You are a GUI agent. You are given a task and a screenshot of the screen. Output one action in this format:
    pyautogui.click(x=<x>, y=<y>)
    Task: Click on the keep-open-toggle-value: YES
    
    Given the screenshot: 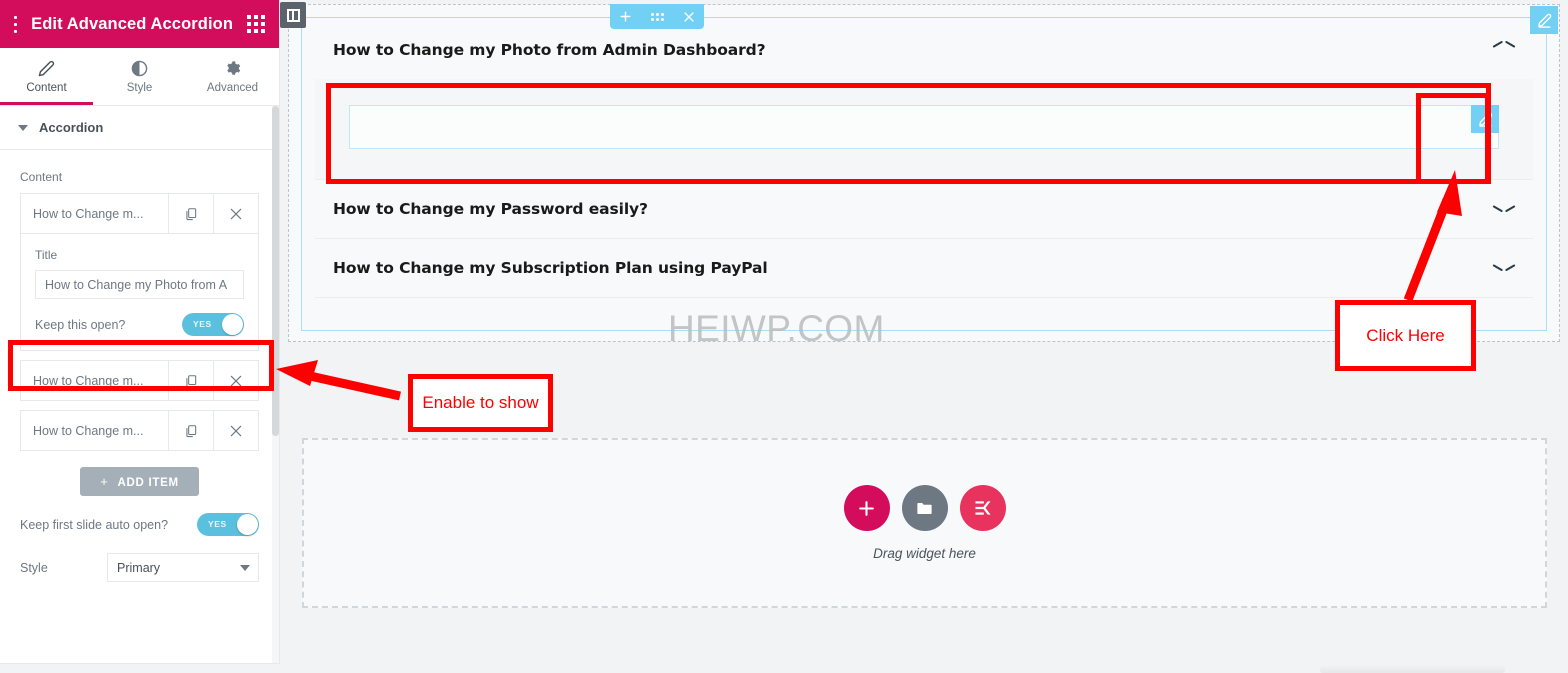 What is the action you would take?
    pyautogui.click(x=202, y=324)
    